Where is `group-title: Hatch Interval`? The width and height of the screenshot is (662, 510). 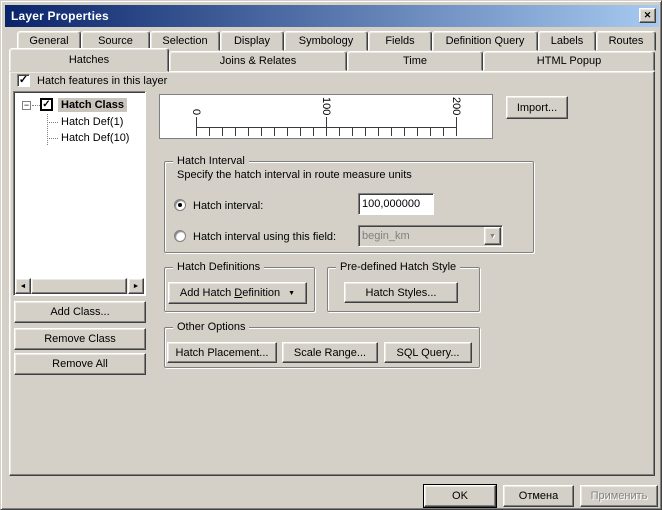
group-title: Hatch Interval is located at coordinates (211, 161).